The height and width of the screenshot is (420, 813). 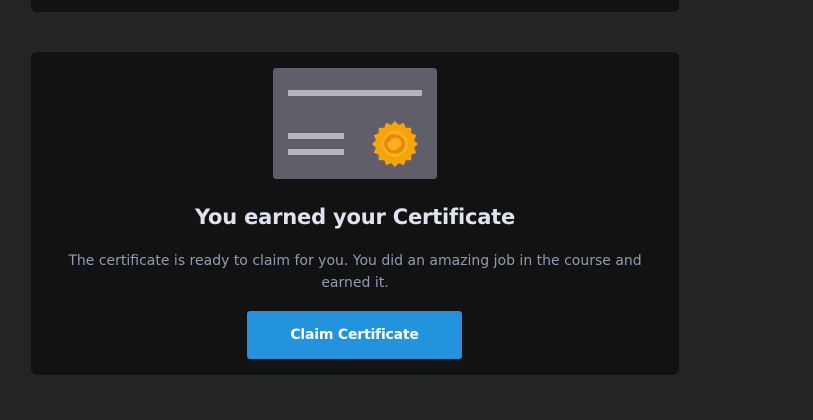 What do you see at coordinates (355, 123) in the screenshot?
I see `certificate-illustration` at bounding box center [355, 123].